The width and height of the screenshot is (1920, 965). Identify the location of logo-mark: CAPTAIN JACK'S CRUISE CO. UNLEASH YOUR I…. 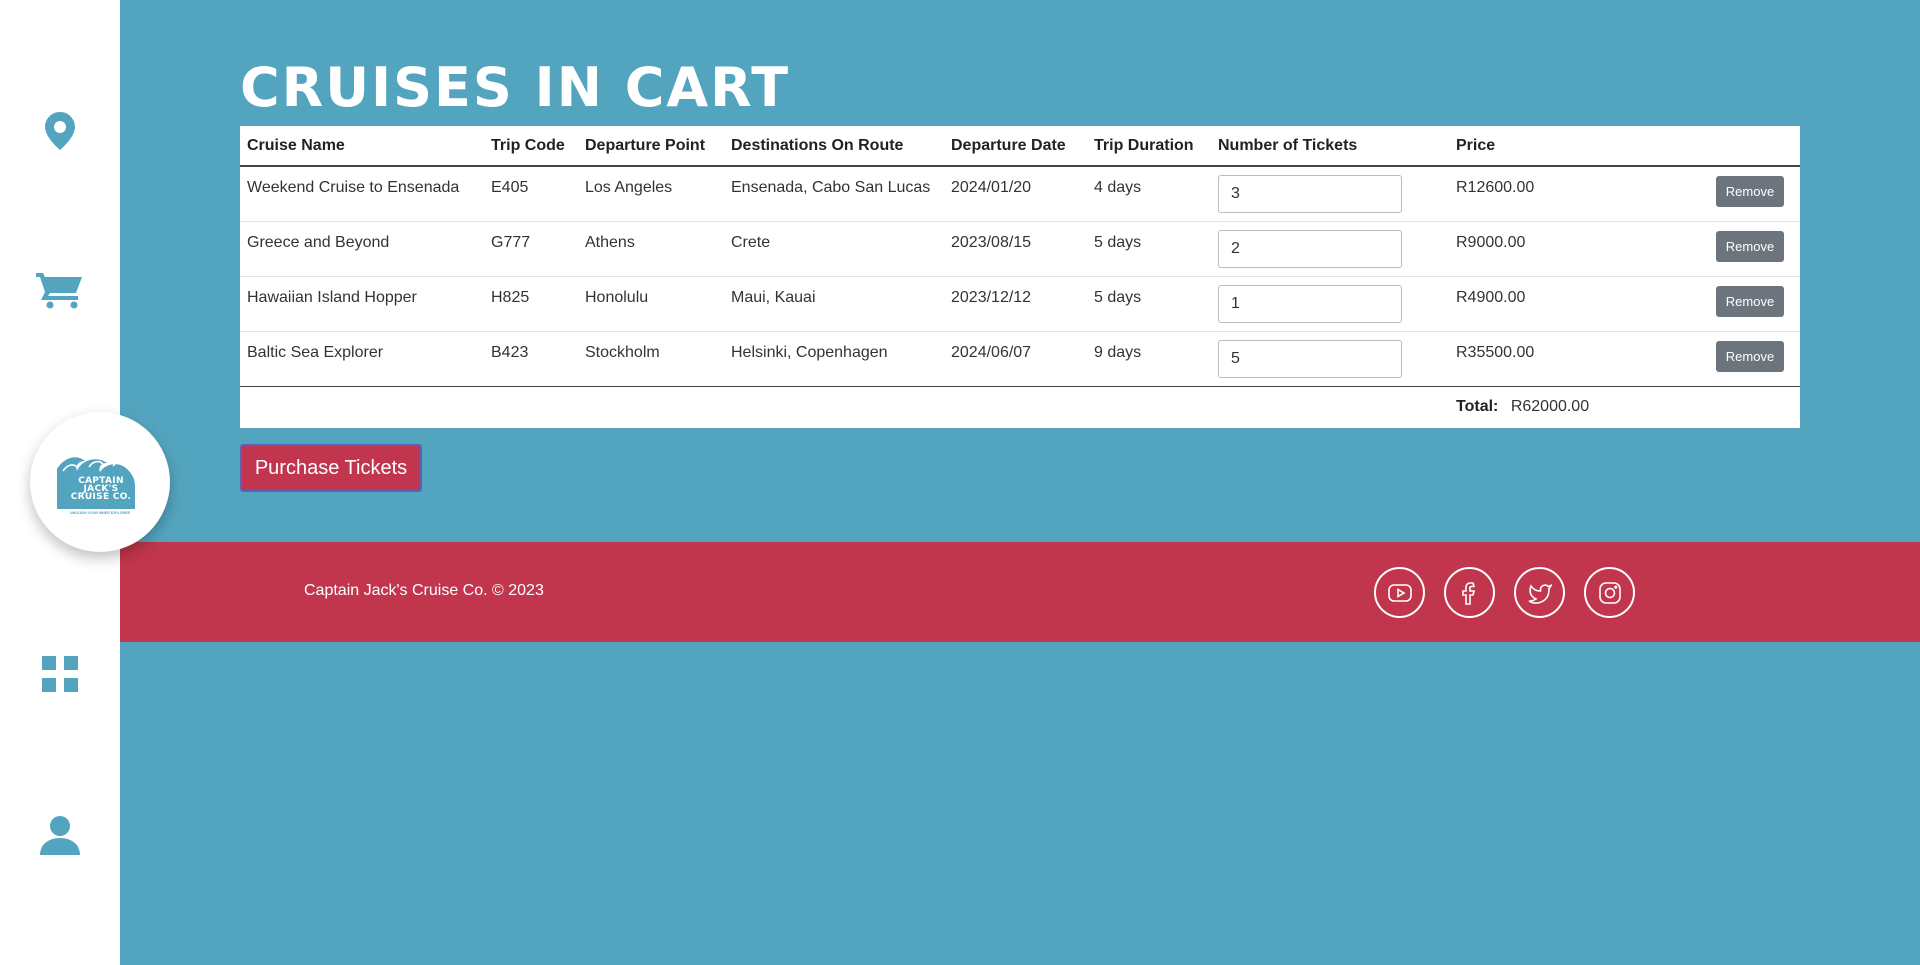
(100, 482).